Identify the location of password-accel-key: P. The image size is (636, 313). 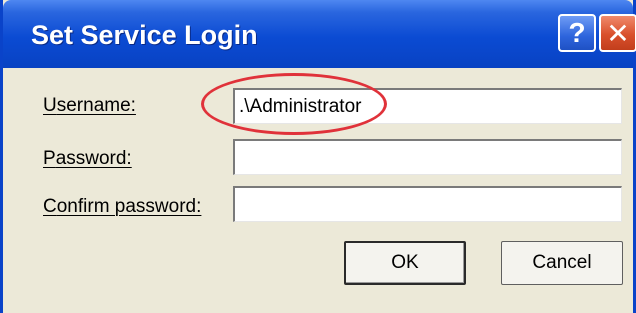
(49, 158).